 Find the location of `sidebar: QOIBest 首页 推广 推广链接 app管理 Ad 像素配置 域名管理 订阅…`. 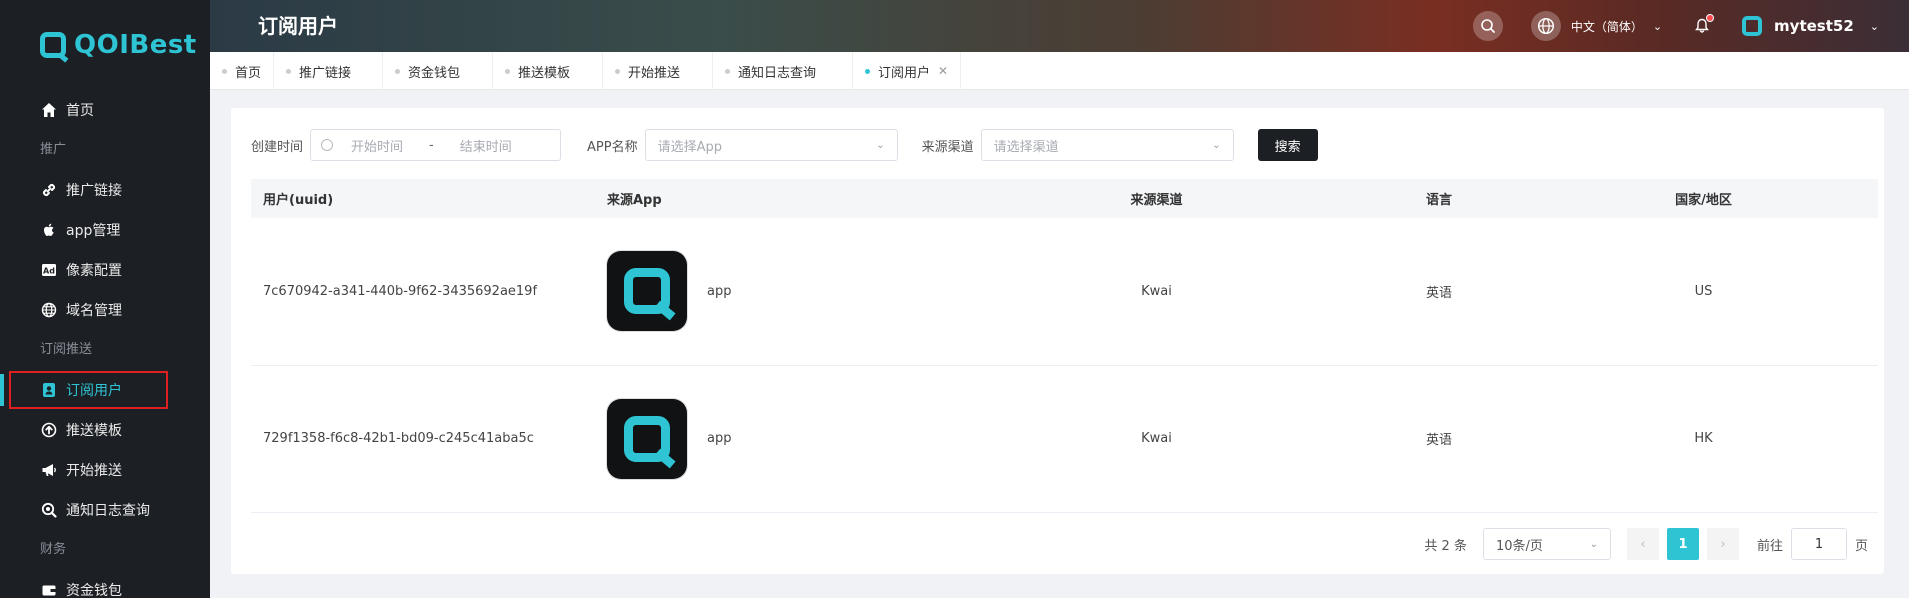

sidebar: QOIBest 首页 推广 推广链接 app管理 Ad 像素配置 域名管理 订阅… is located at coordinates (105, 299).